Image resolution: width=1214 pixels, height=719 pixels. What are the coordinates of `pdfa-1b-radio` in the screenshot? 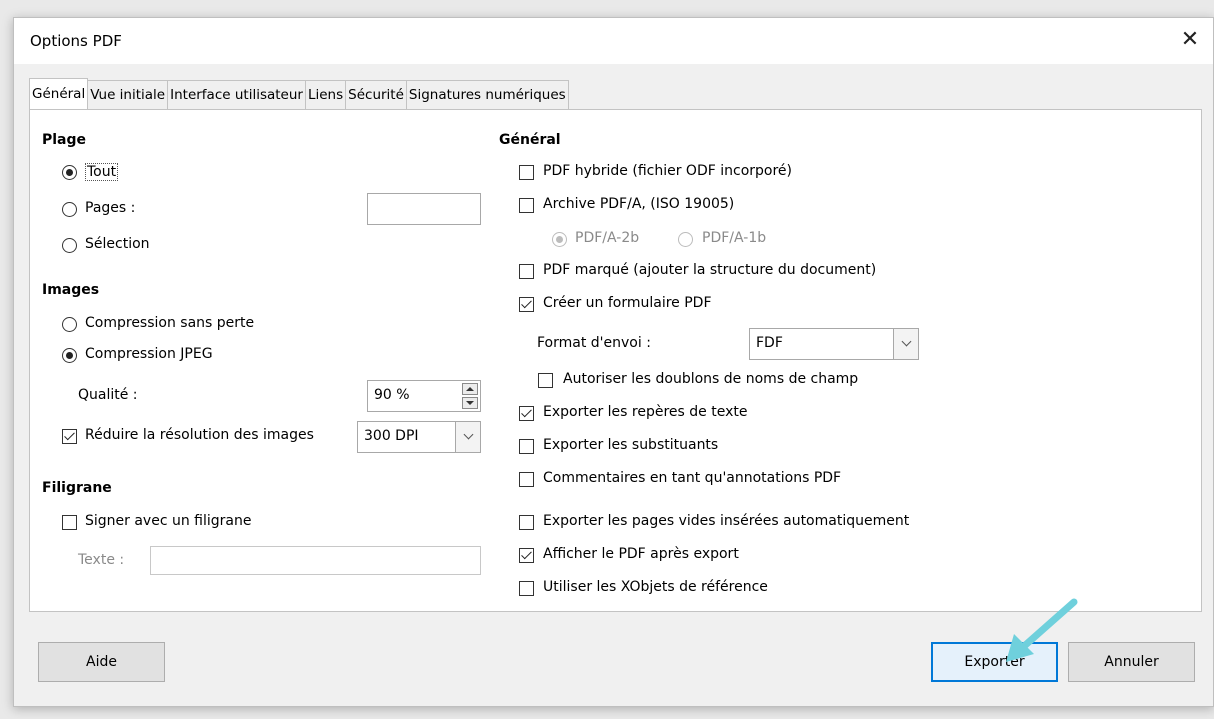 It's located at (685, 239).